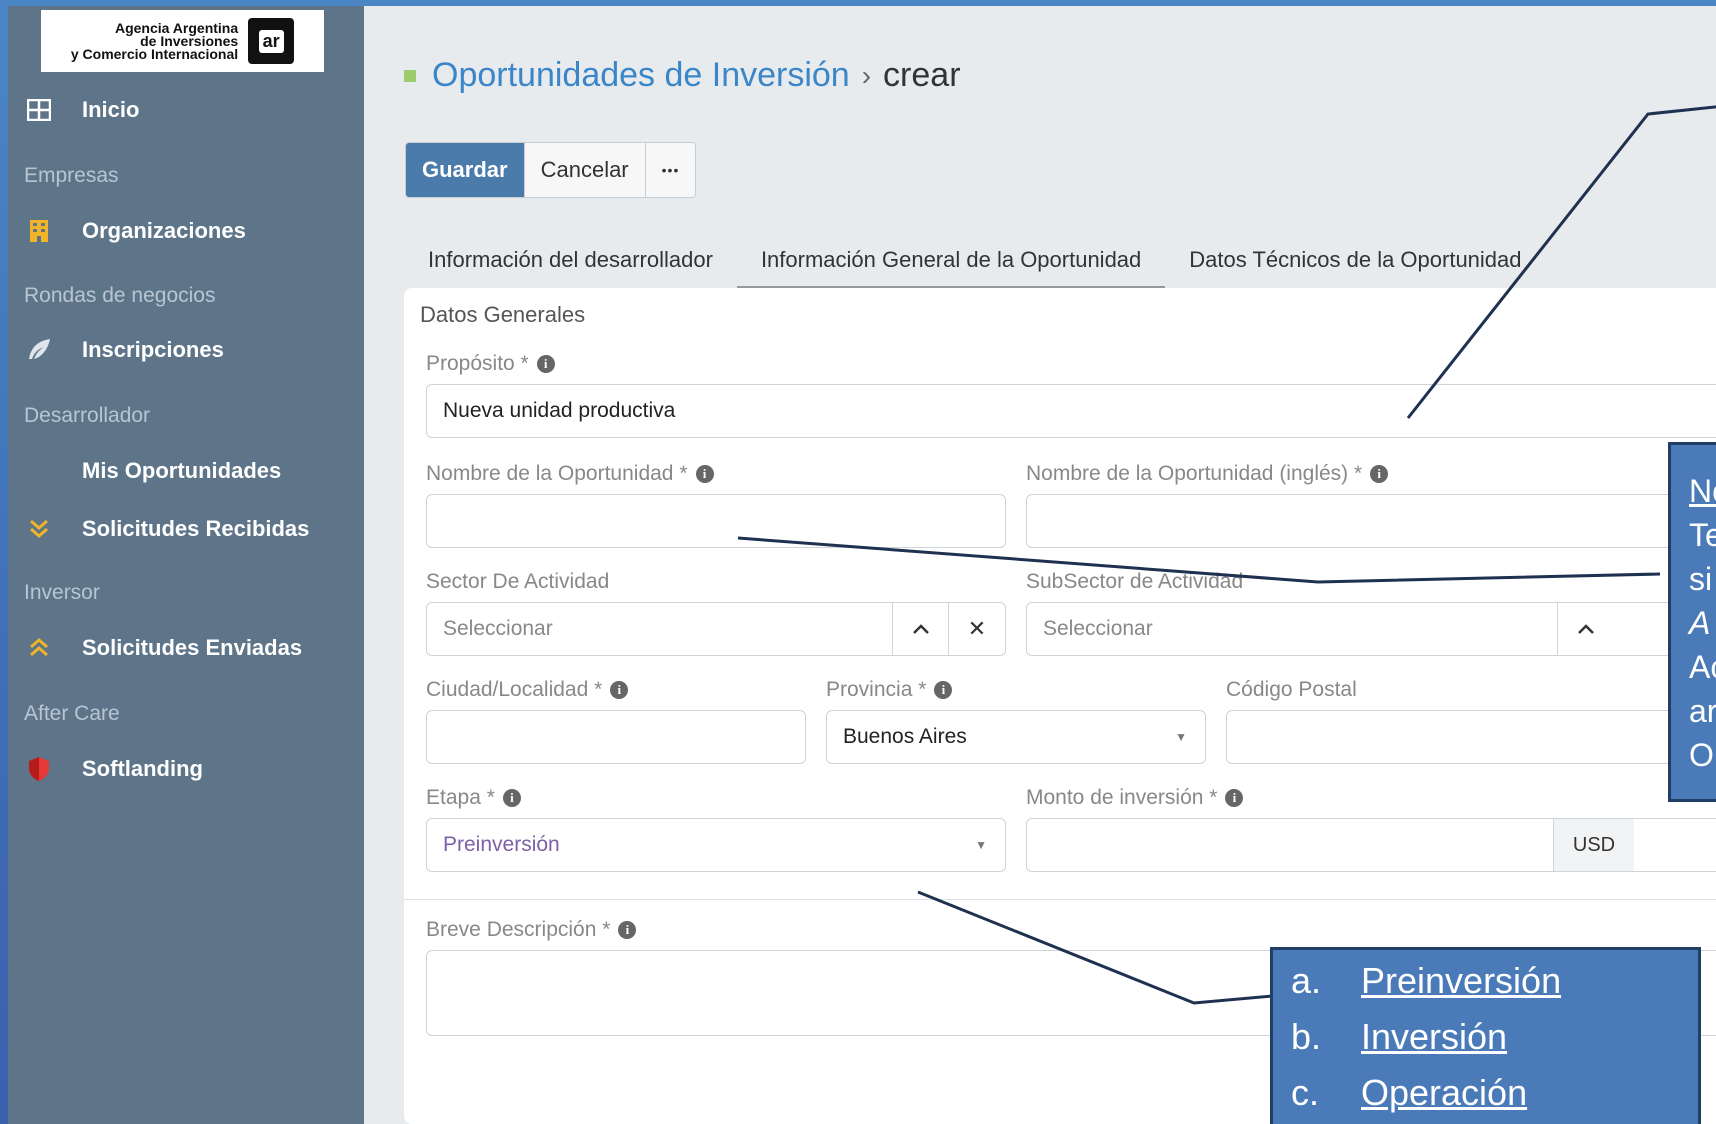 The height and width of the screenshot is (1124, 1716). I want to click on stage-item-b: b. Inversión, so click(1399, 1036).